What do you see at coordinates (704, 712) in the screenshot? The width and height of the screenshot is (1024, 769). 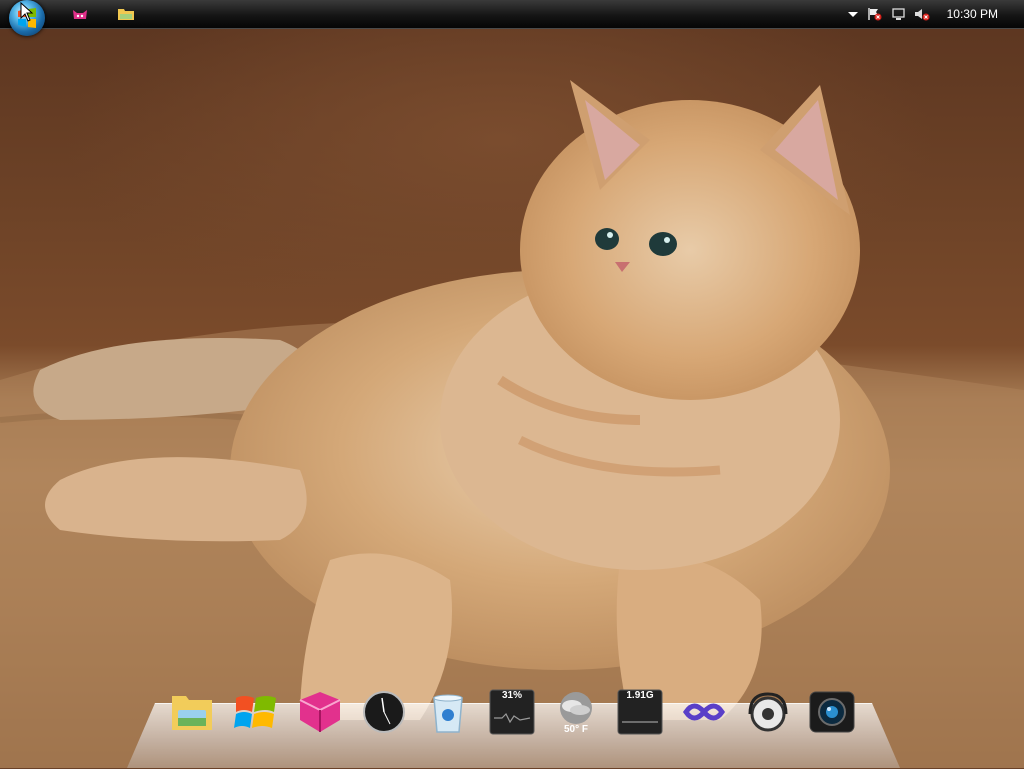 I see `visual-studio-icon` at bounding box center [704, 712].